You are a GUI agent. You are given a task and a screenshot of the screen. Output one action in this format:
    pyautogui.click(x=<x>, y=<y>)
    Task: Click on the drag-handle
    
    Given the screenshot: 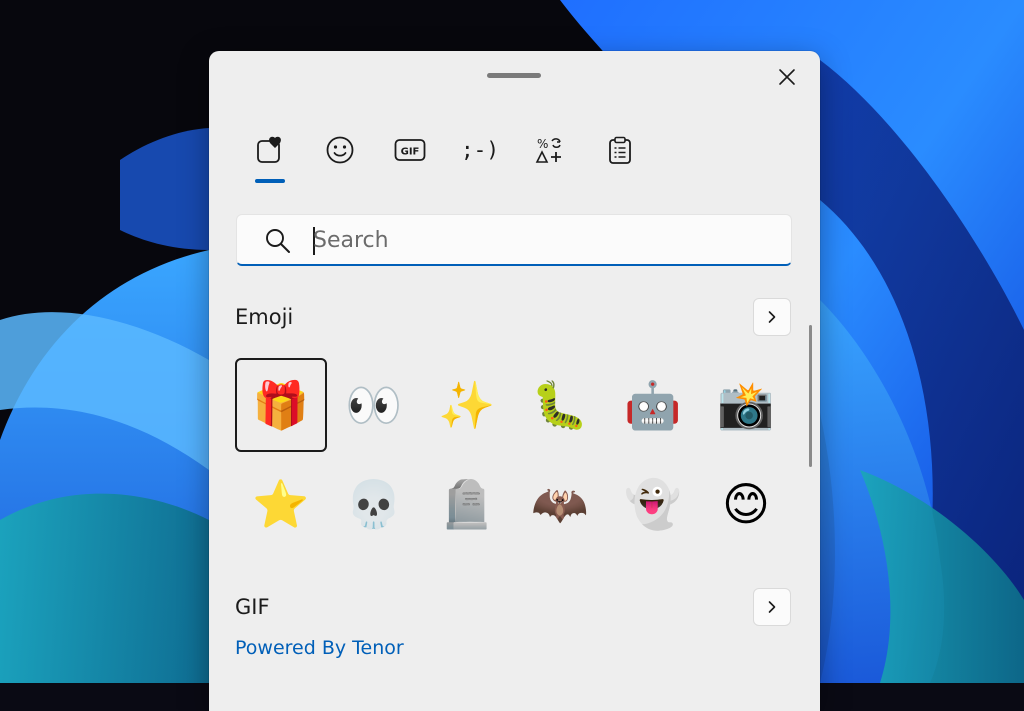 What is the action you would take?
    pyautogui.click(x=514, y=75)
    